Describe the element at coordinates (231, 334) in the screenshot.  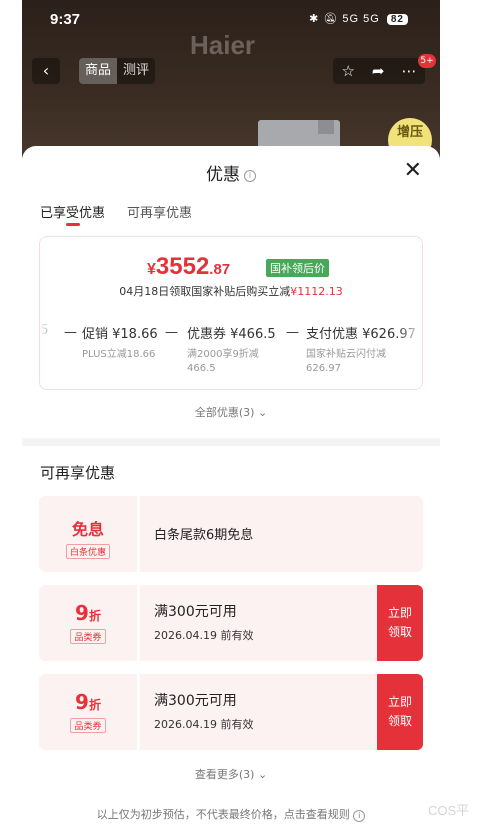
I see `breakdown-label: 优惠券 ¥466.5` at that location.